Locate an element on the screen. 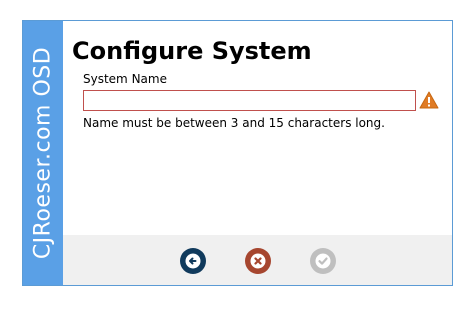  check-icon is located at coordinates (323, 261).